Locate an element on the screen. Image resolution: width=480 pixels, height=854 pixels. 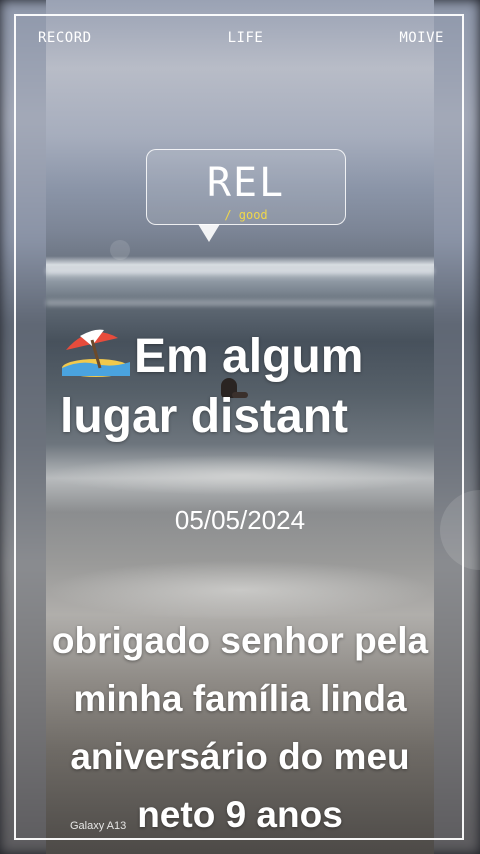
bubble-subtitle: / good is located at coordinates (246, 215).